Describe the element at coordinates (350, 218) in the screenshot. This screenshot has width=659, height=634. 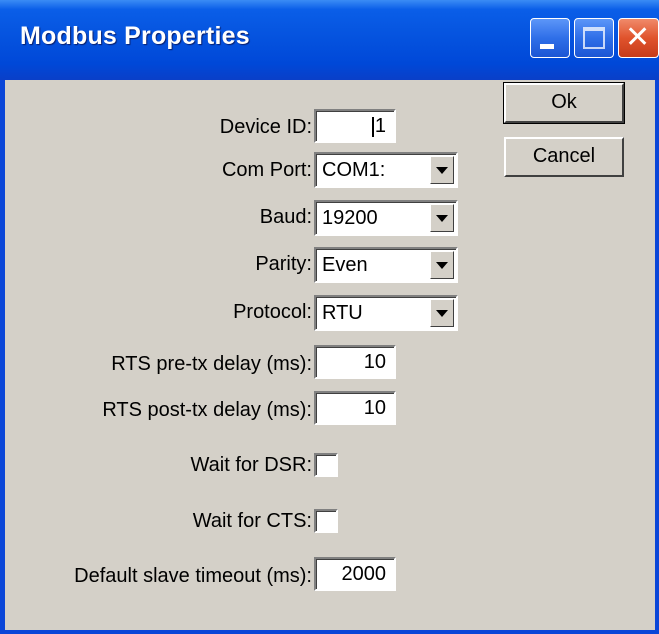
I see `baud-value: 19200` at that location.